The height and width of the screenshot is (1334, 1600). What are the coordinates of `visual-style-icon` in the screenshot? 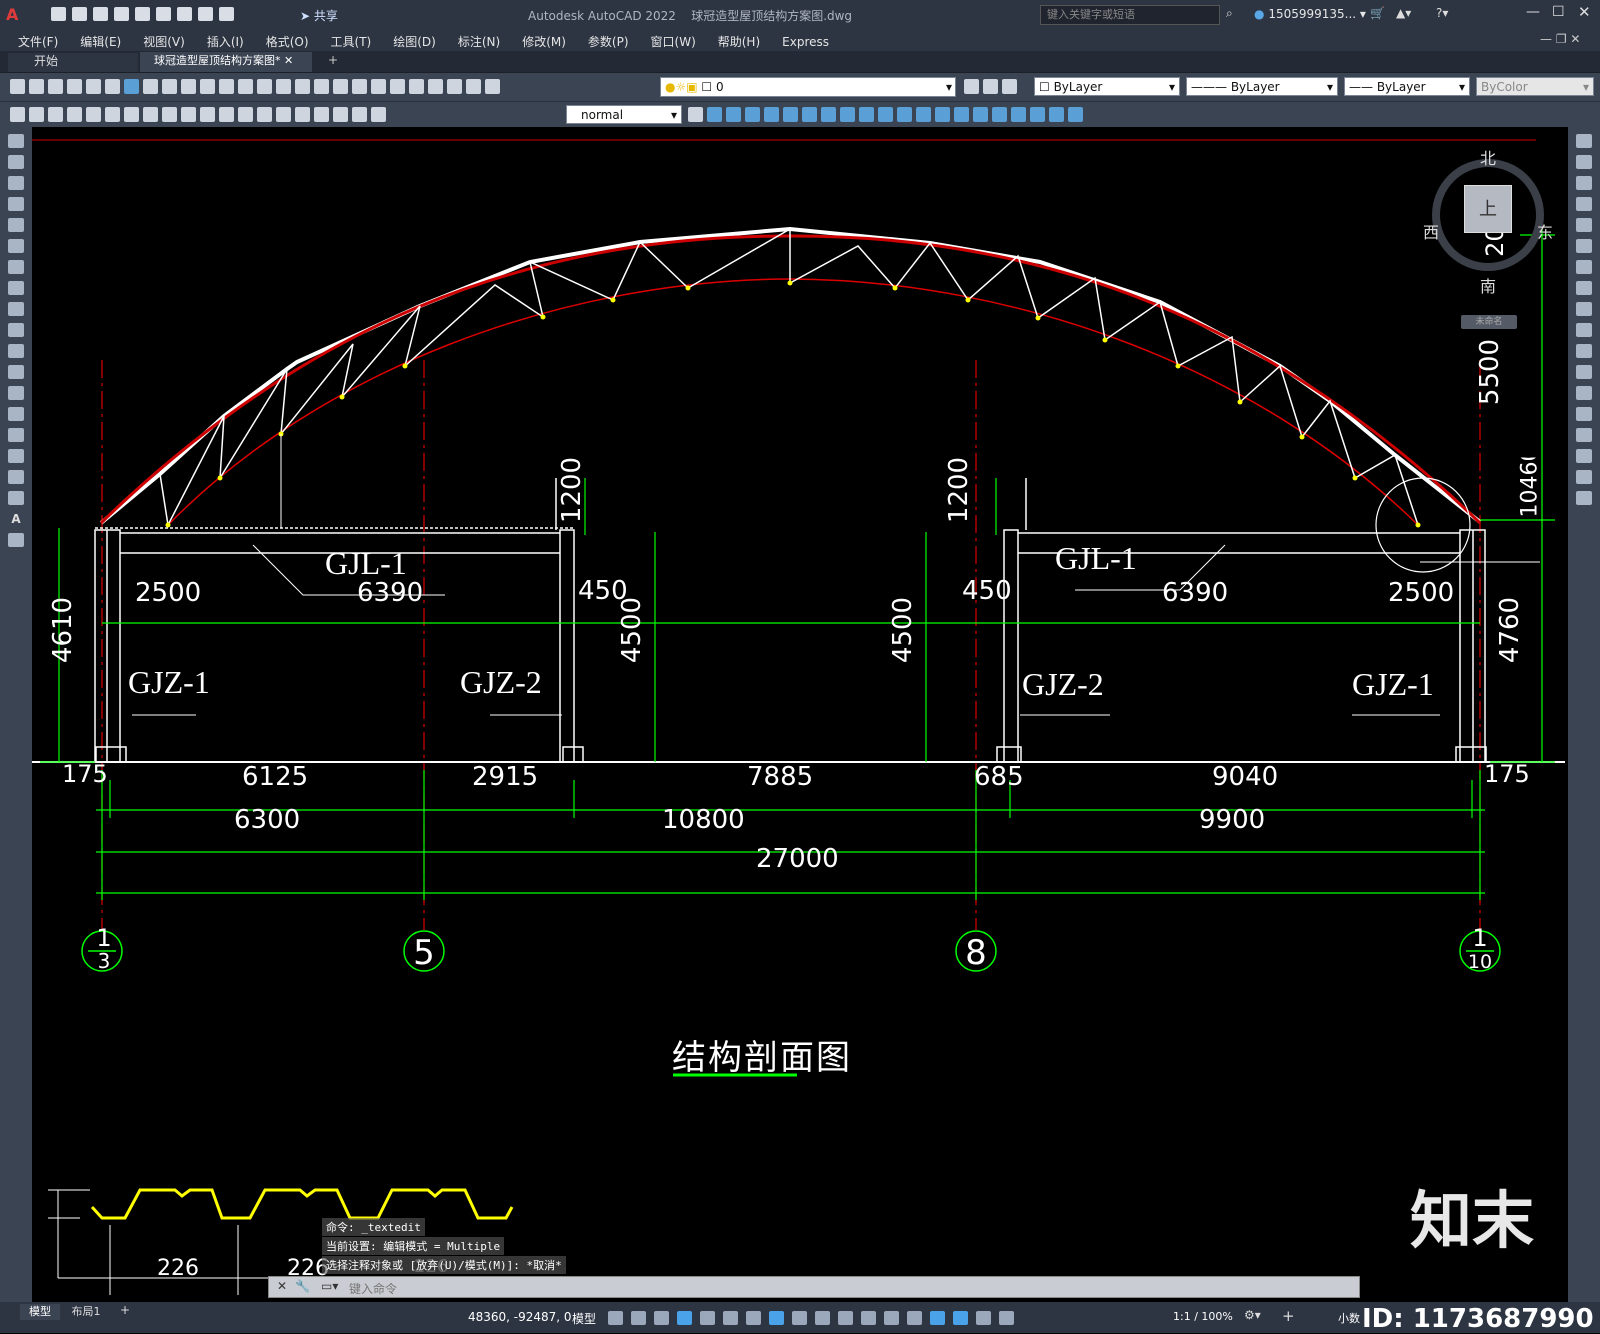 It's located at (942, 114).